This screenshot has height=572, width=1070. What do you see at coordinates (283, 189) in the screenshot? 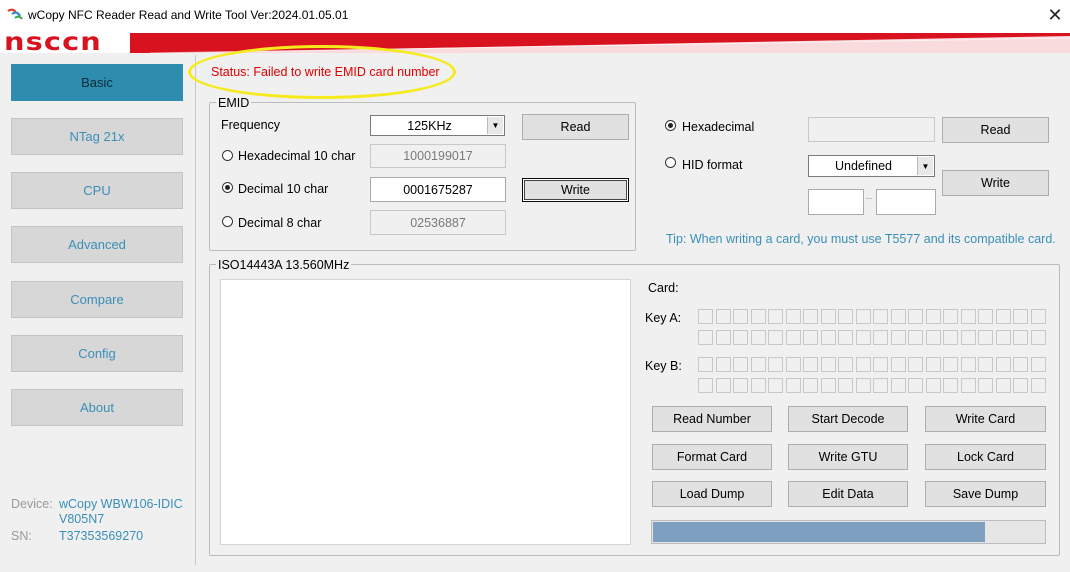
I see `dec10-label: Decimal 10 char` at bounding box center [283, 189].